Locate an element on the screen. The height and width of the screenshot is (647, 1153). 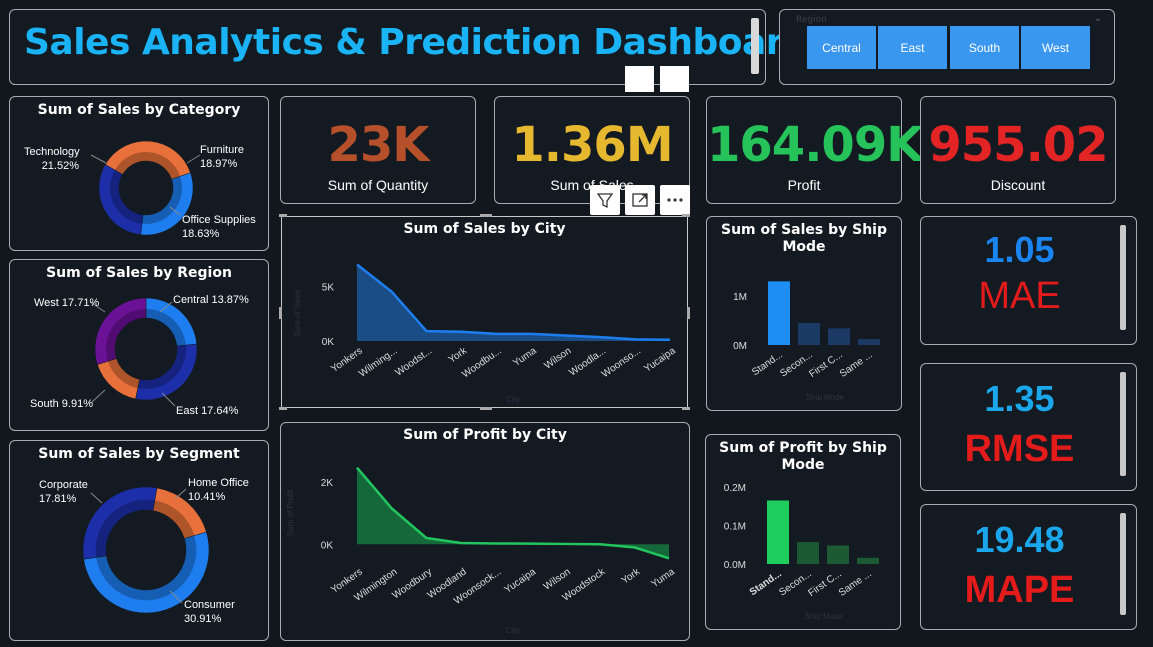
label-south: South 9.91% is located at coordinates (61, 404).